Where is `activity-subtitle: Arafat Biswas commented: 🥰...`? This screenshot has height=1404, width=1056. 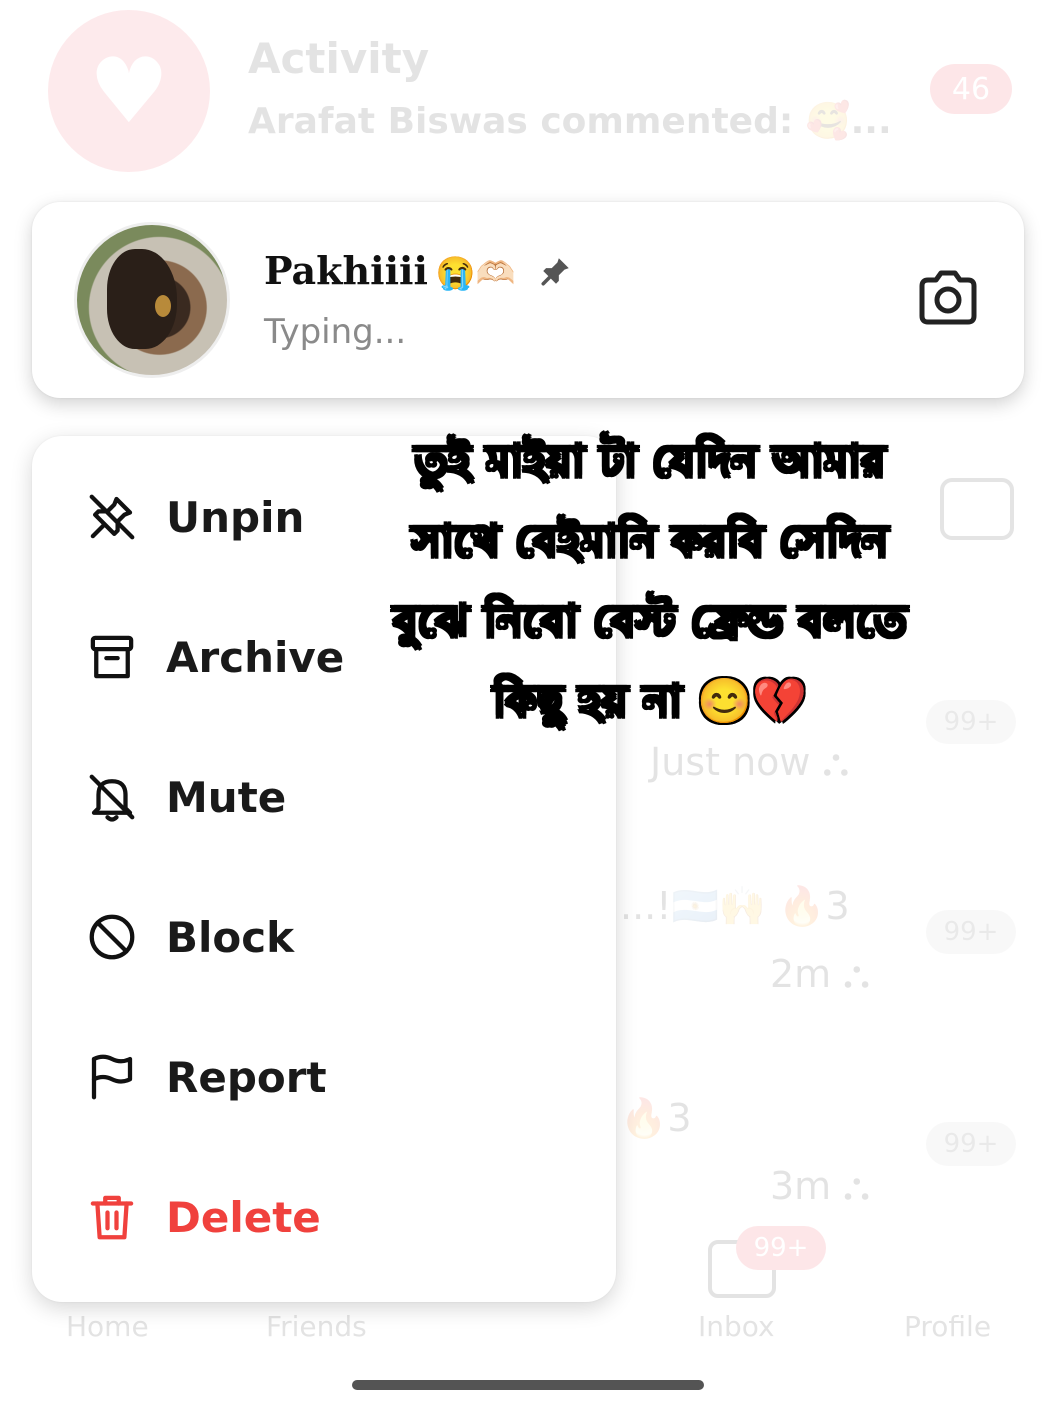 activity-subtitle: Arafat Biswas commented: 🥰... is located at coordinates (570, 121).